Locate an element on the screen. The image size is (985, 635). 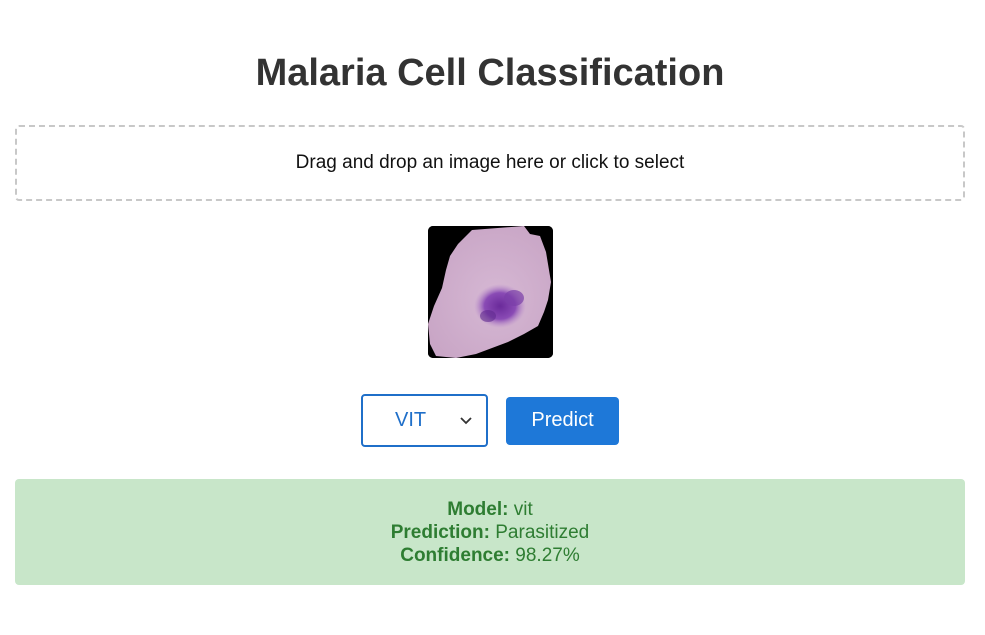
chevron-down-icon is located at coordinates (466, 420).